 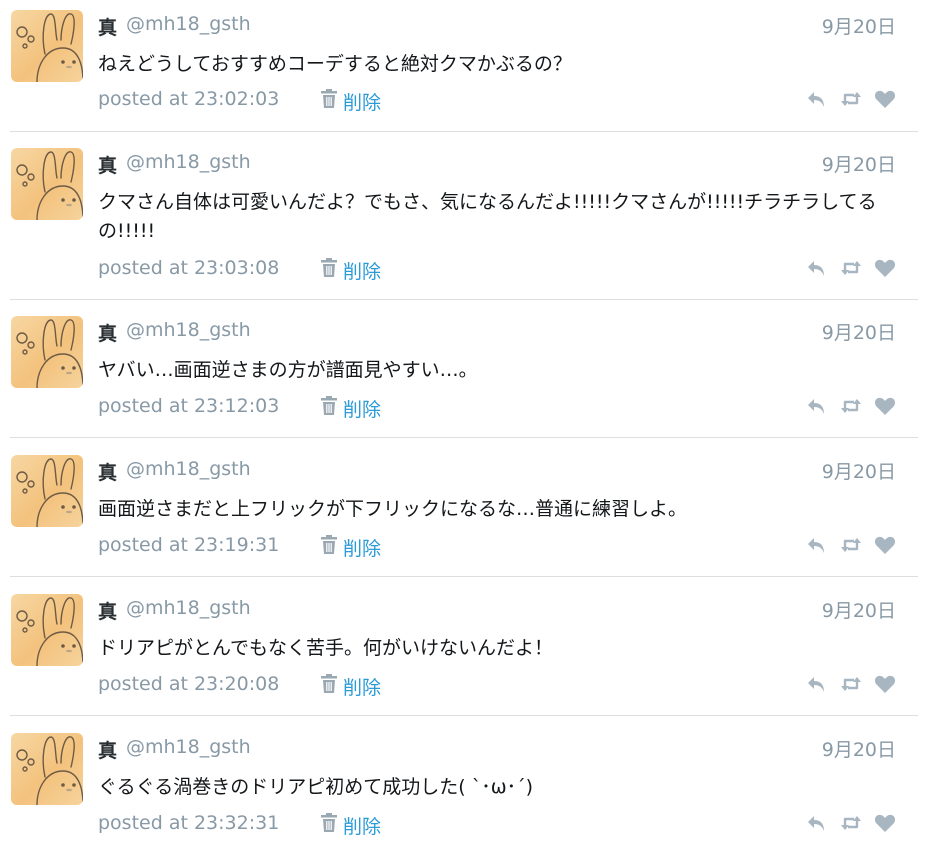 I want to click on posted-time: posted at 23:12:03, so click(x=189, y=406).